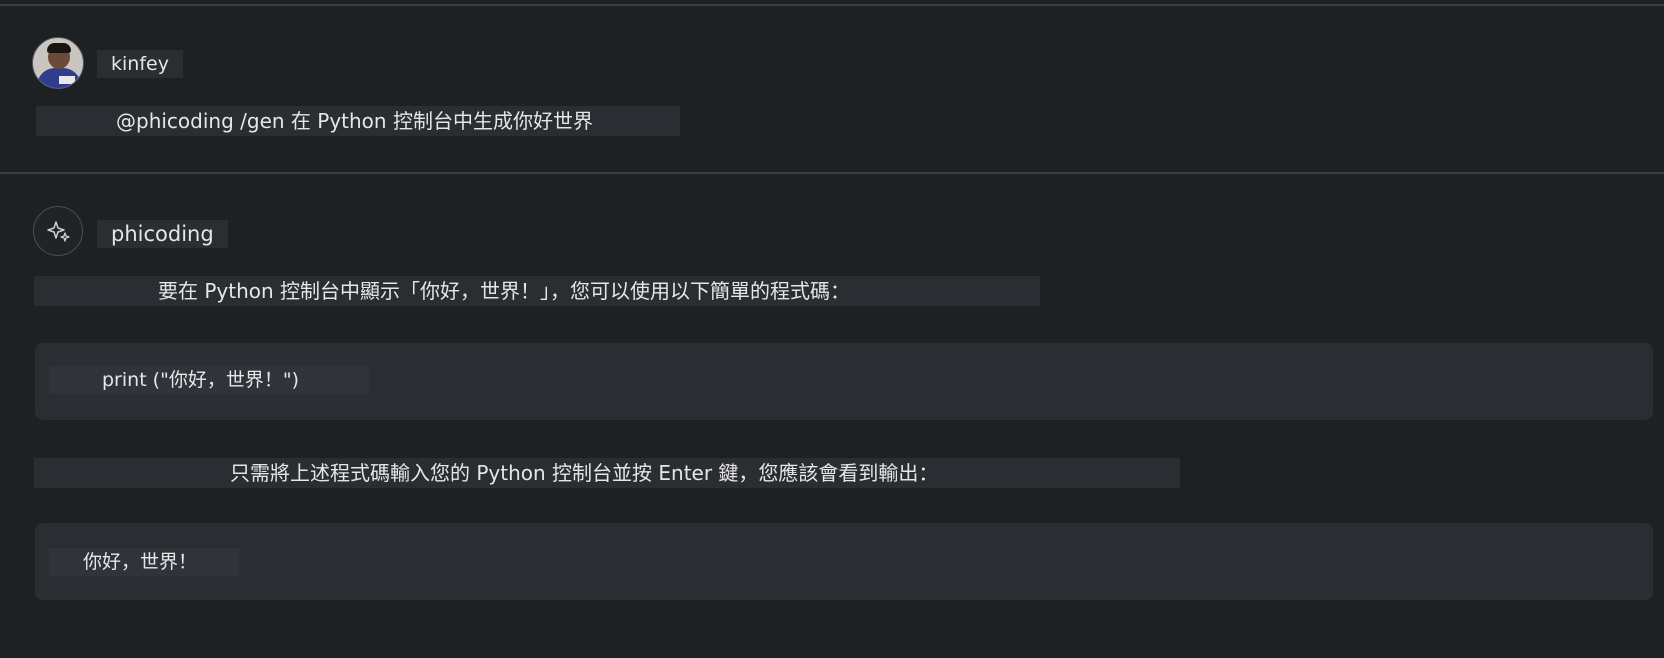 This screenshot has width=1664, height=658. I want to click on user-message: @phicoding /gen 在 Python 控制台中生成你好世界, so click(358, 121).